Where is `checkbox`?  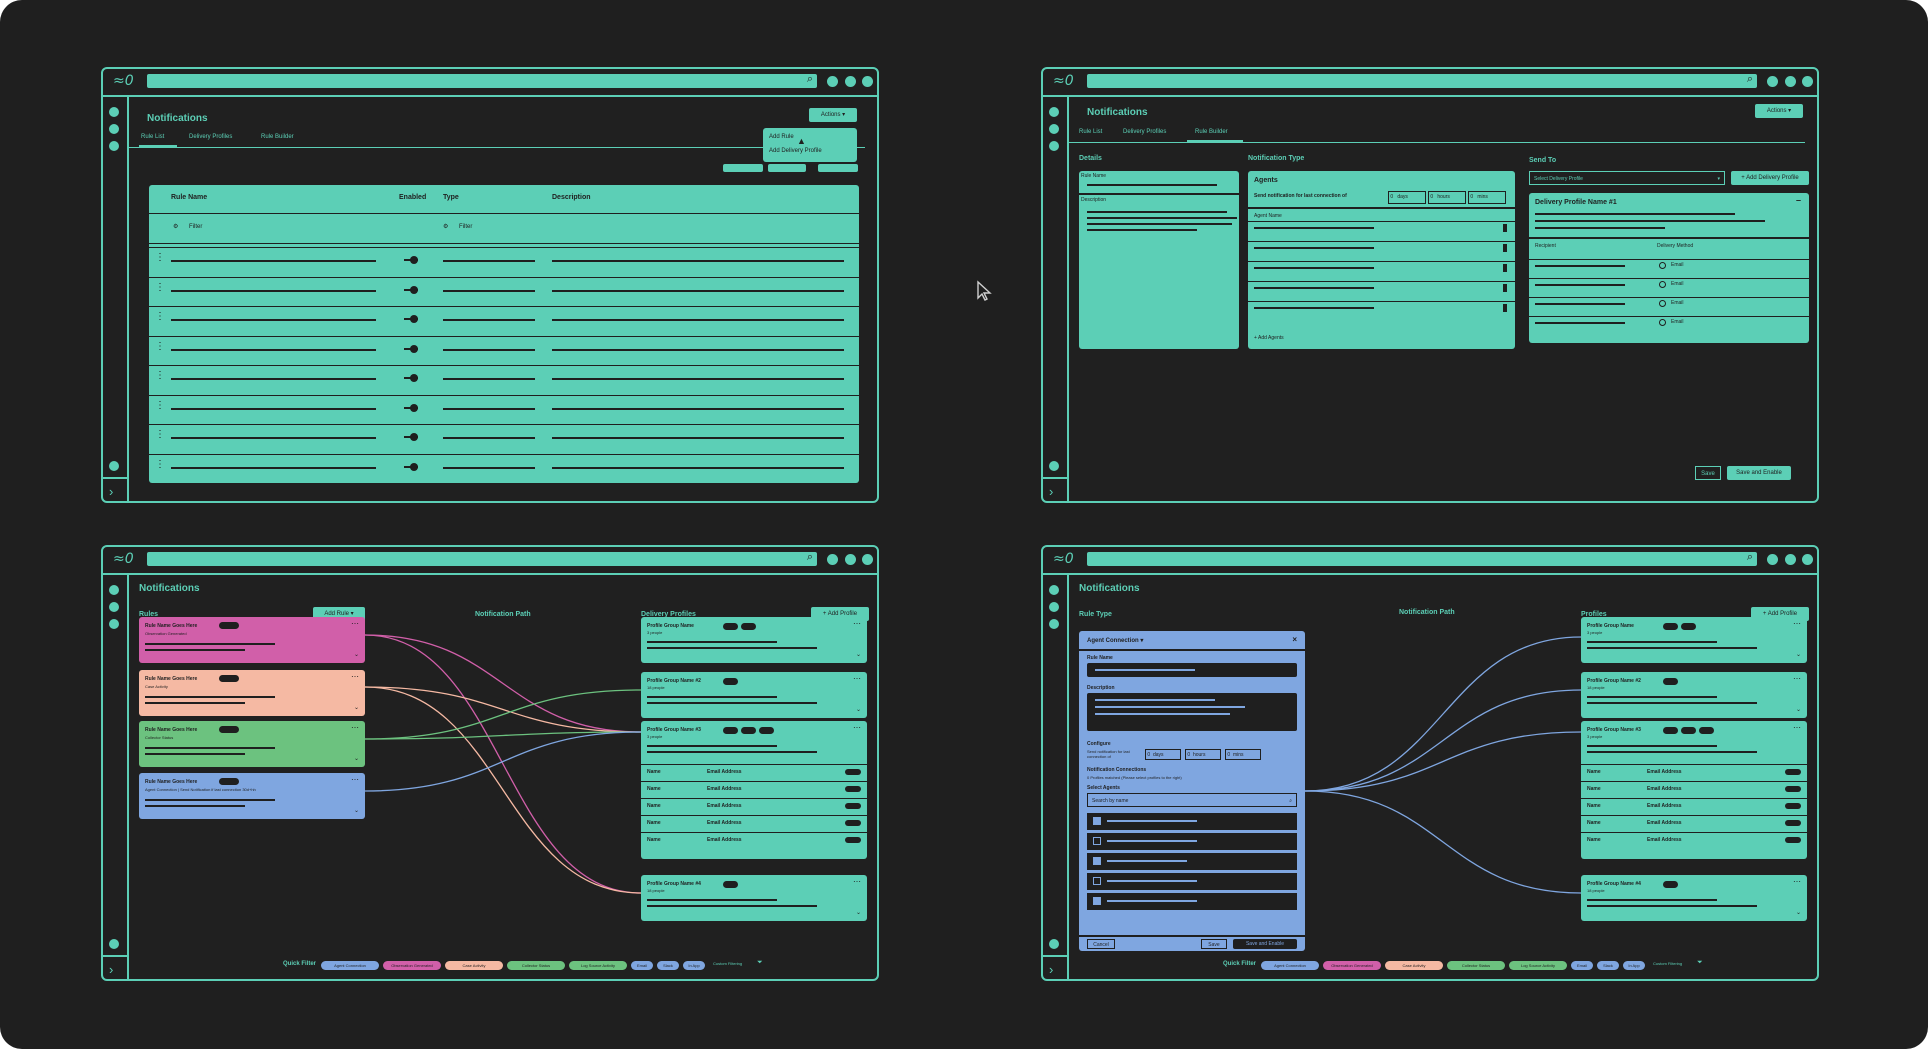 checkbox is located at coordinates (1097, 901).